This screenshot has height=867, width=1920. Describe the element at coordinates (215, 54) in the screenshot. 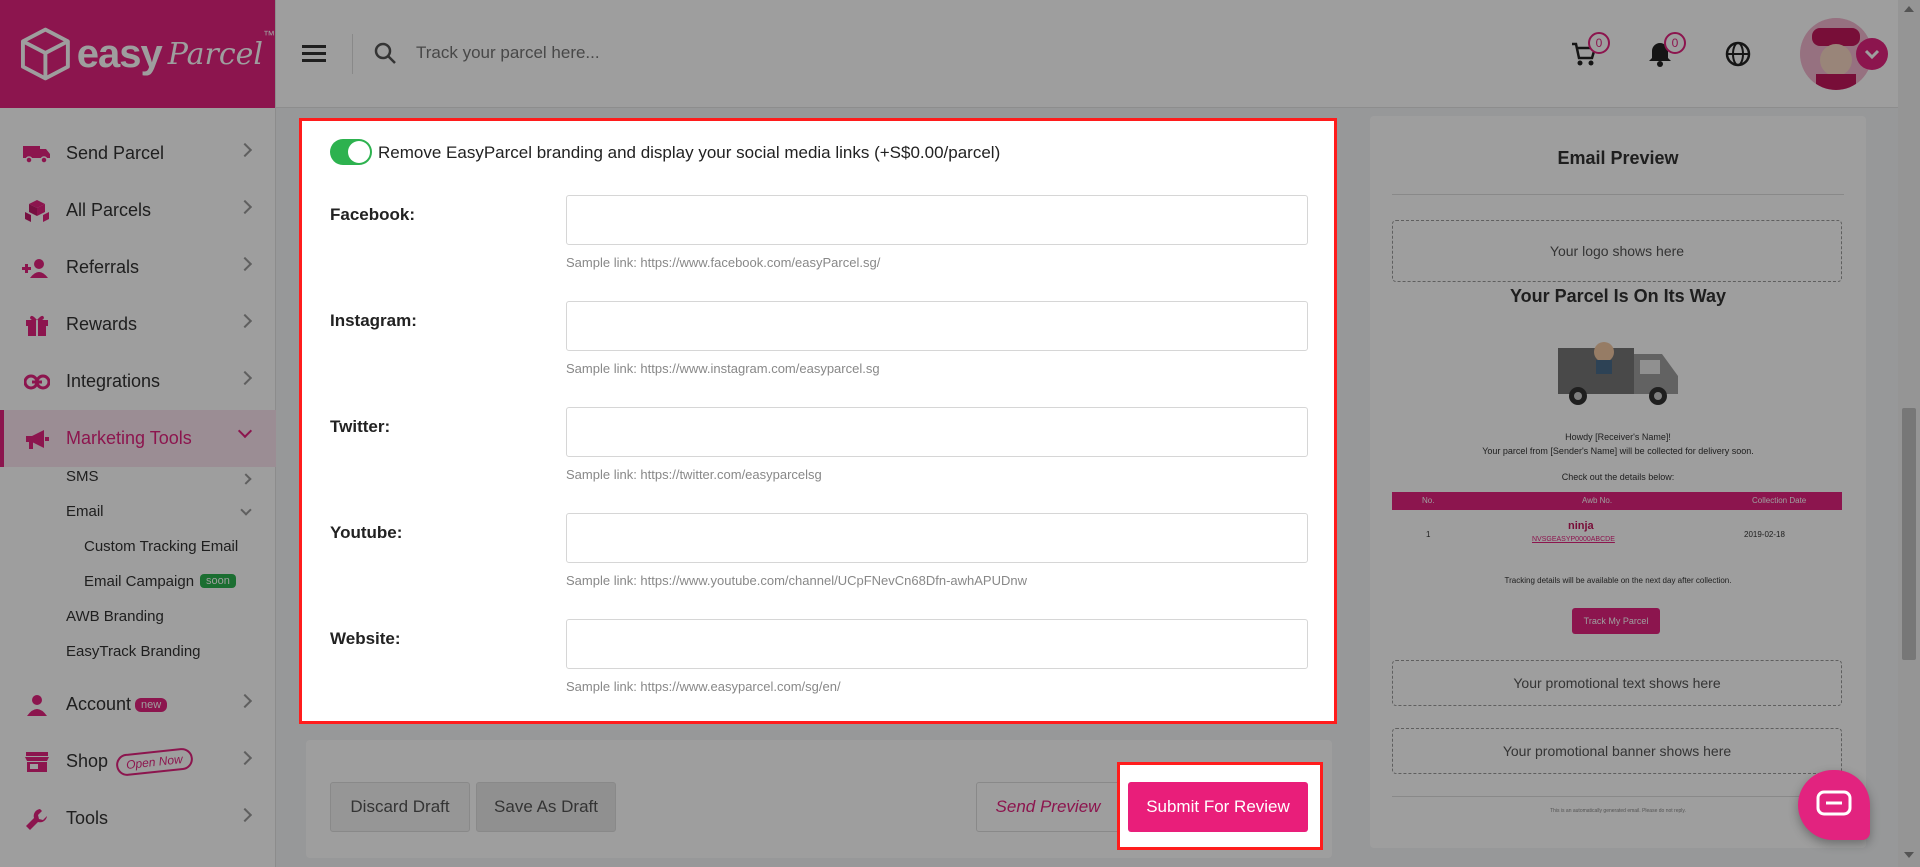

I see `brand-name-script: Parcel` at that location.